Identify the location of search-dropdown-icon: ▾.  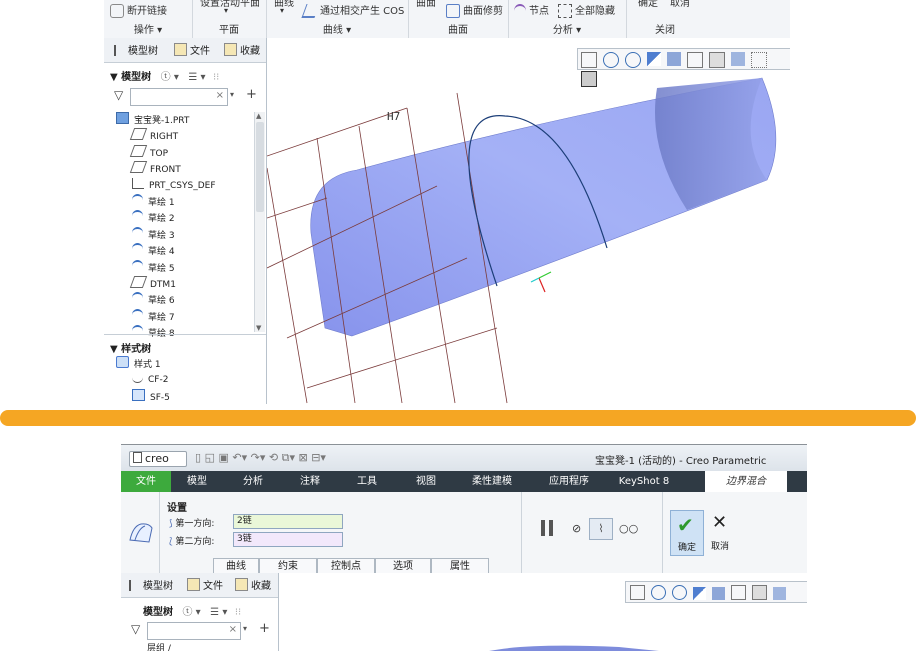
(245, 628).